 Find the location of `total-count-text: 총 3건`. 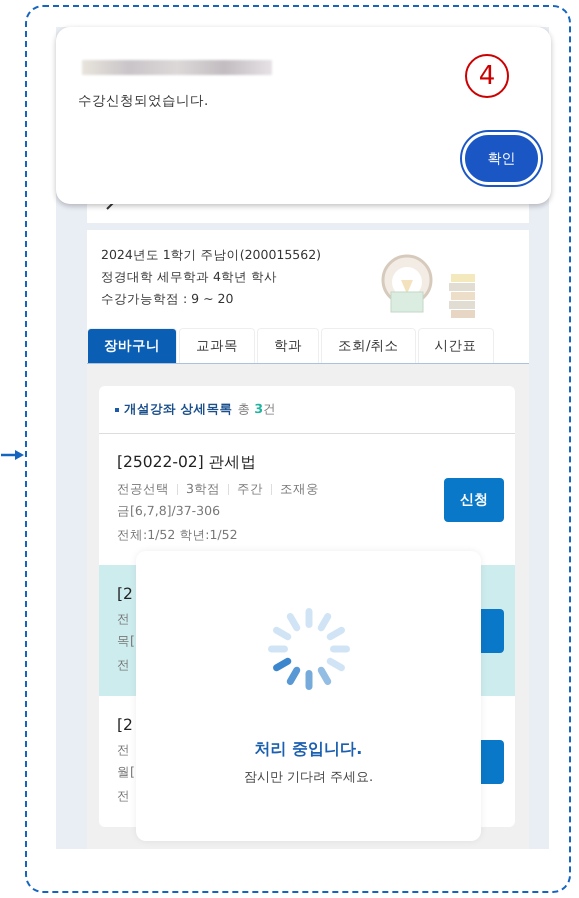

total-count-text: 총 3건 is located at coordinates (256, 409).